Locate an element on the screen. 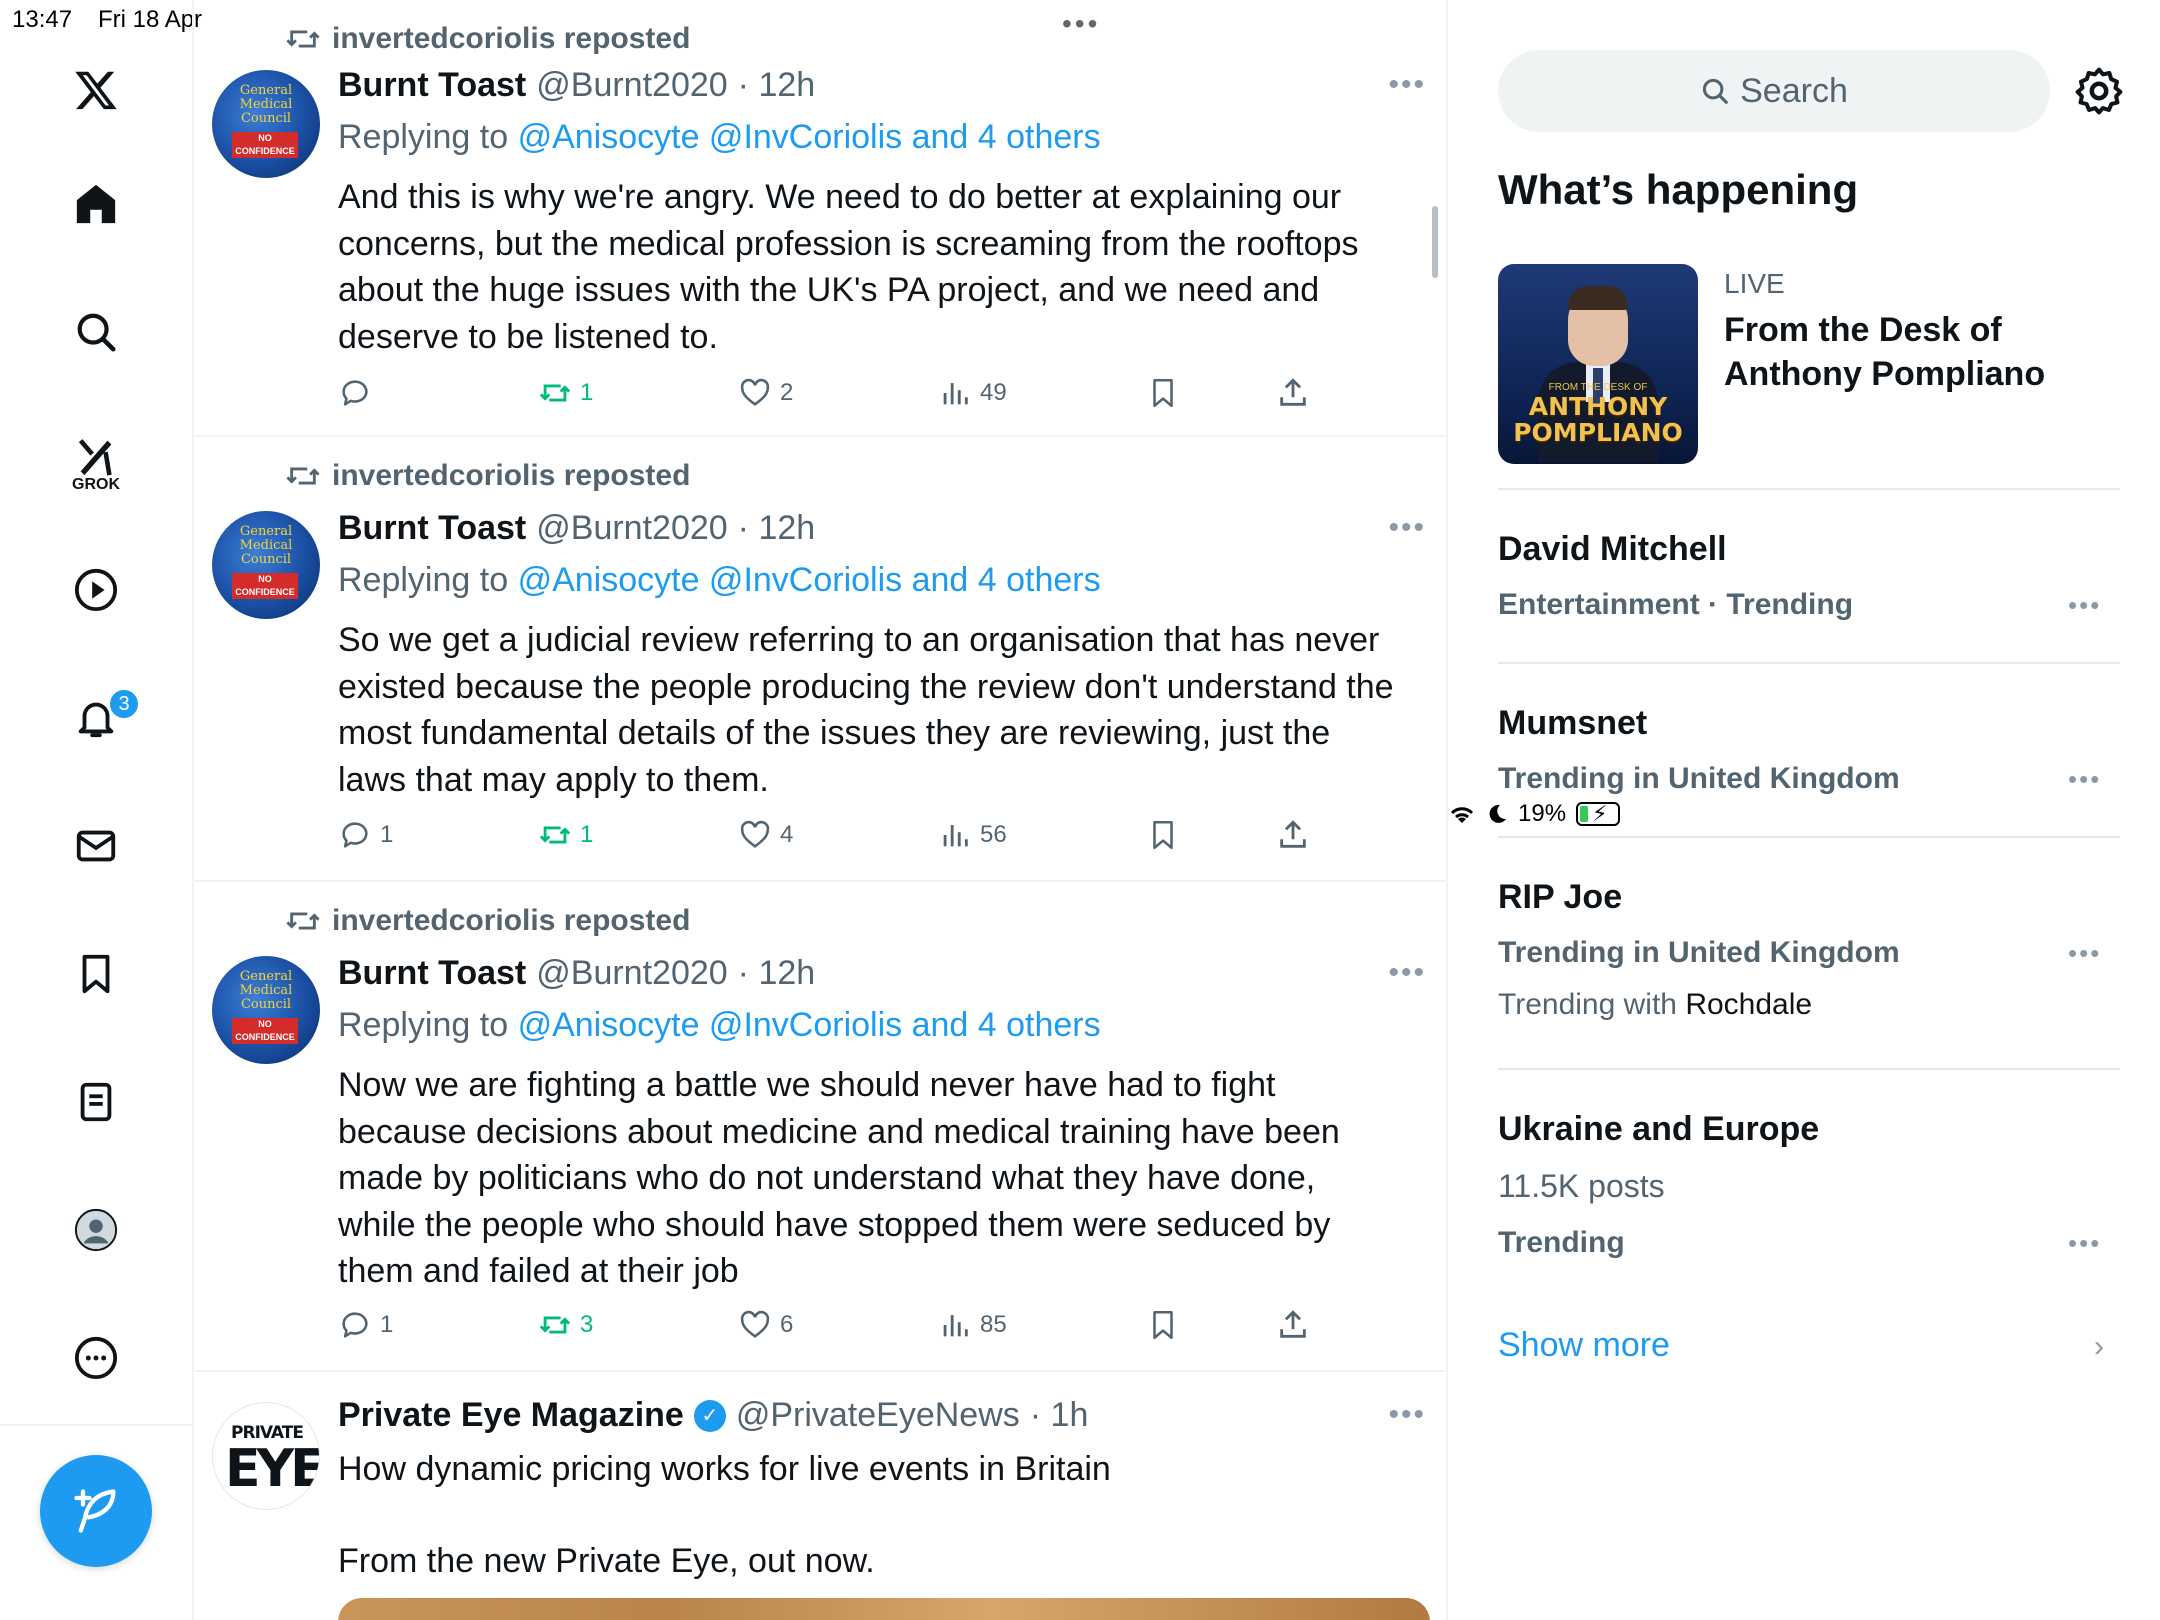  repost-indicator: invertedcoriolis reposted is located at coordinates (488, 39).